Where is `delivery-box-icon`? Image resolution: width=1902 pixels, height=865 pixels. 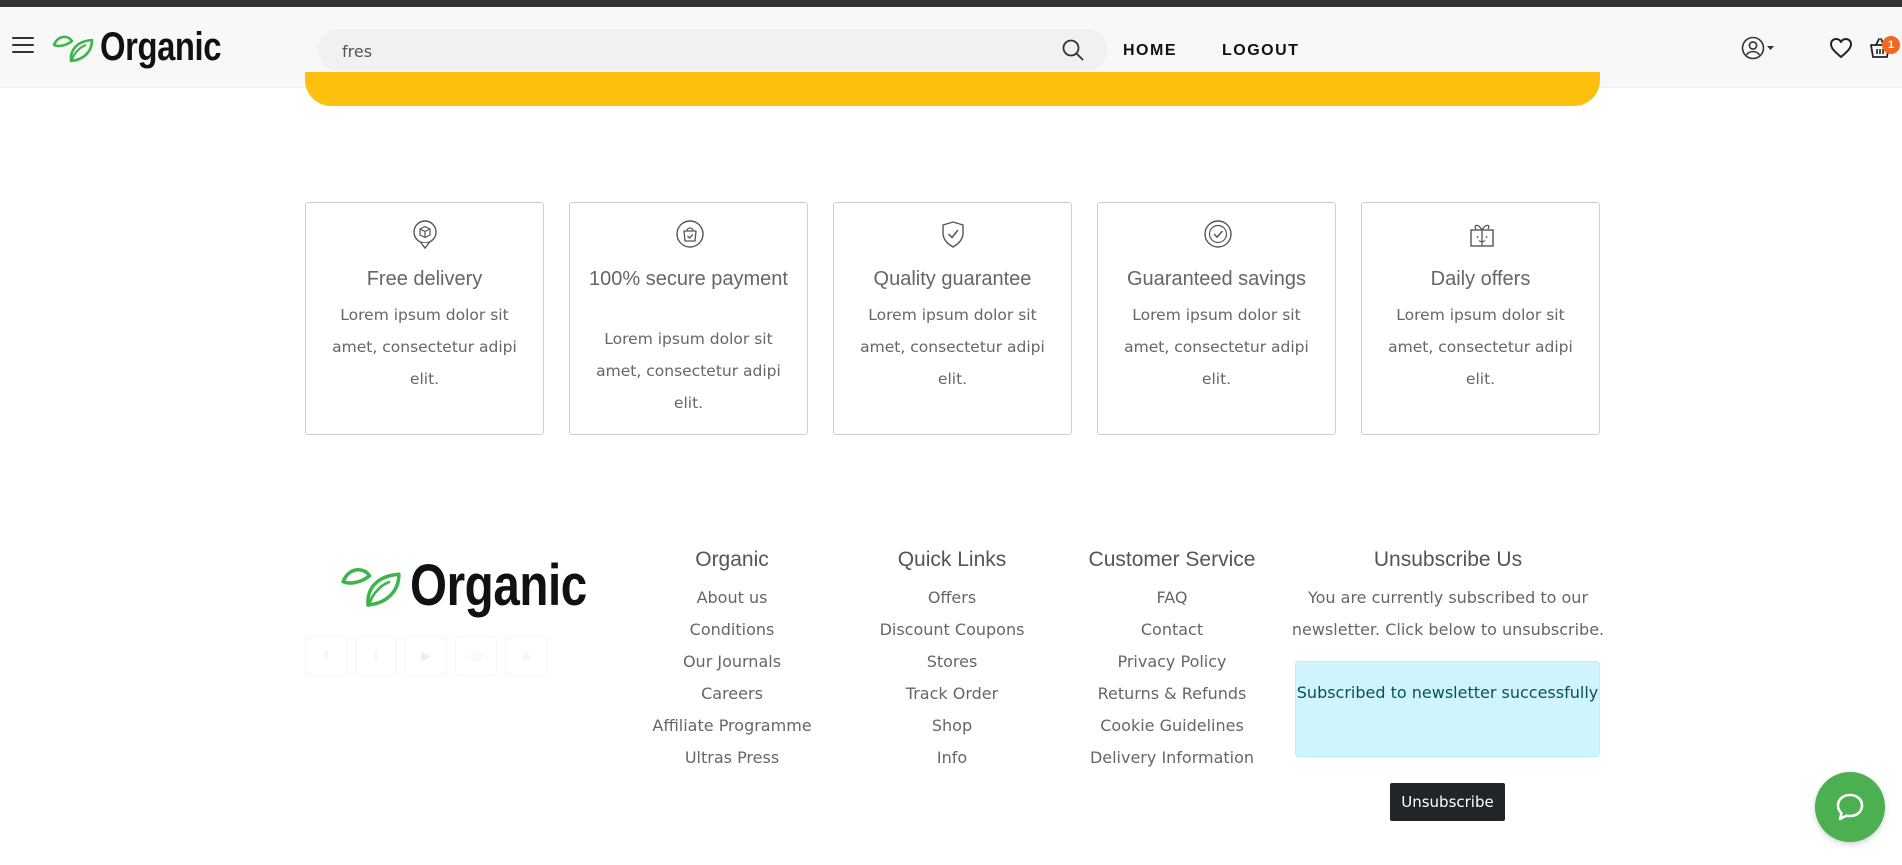 delivery-box-icon is located at coordinates (425, 234).